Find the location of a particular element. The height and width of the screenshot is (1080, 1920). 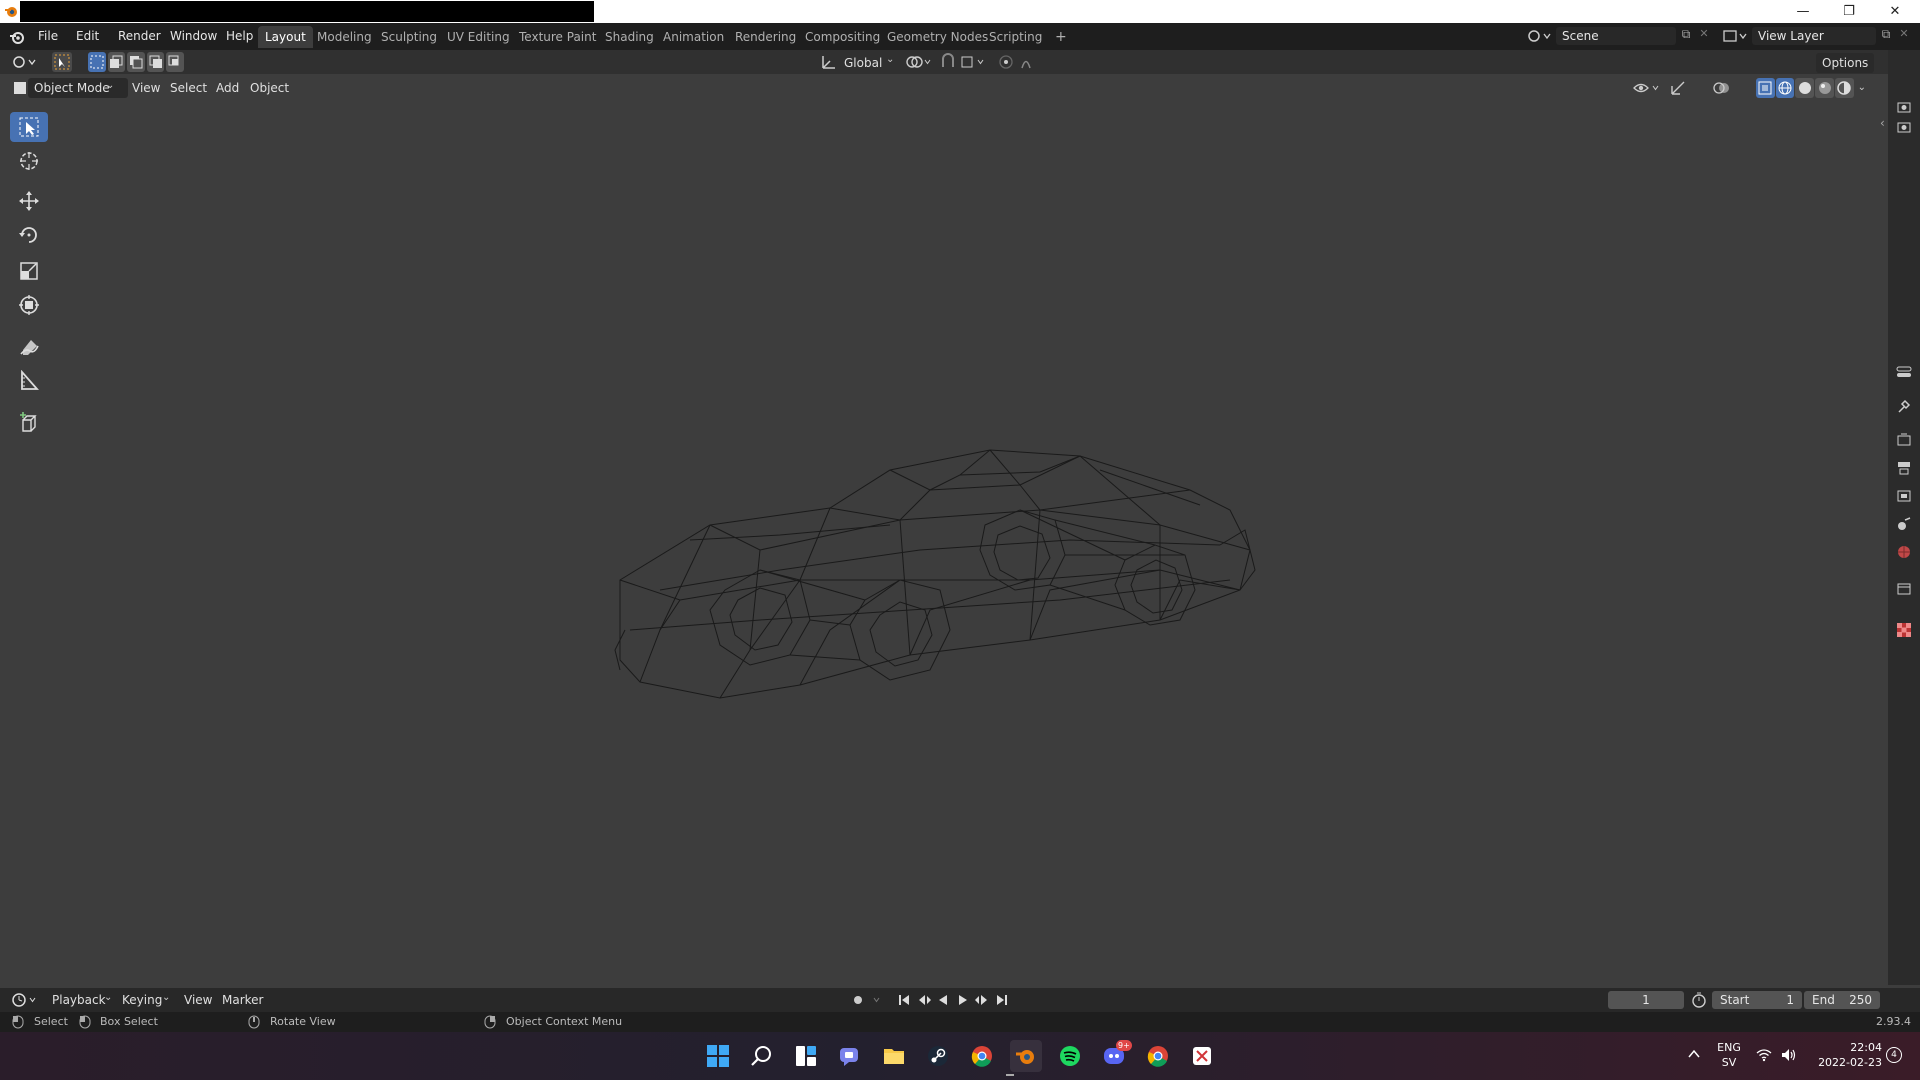

wireframe-car-model is located at coordinates (950, 580).